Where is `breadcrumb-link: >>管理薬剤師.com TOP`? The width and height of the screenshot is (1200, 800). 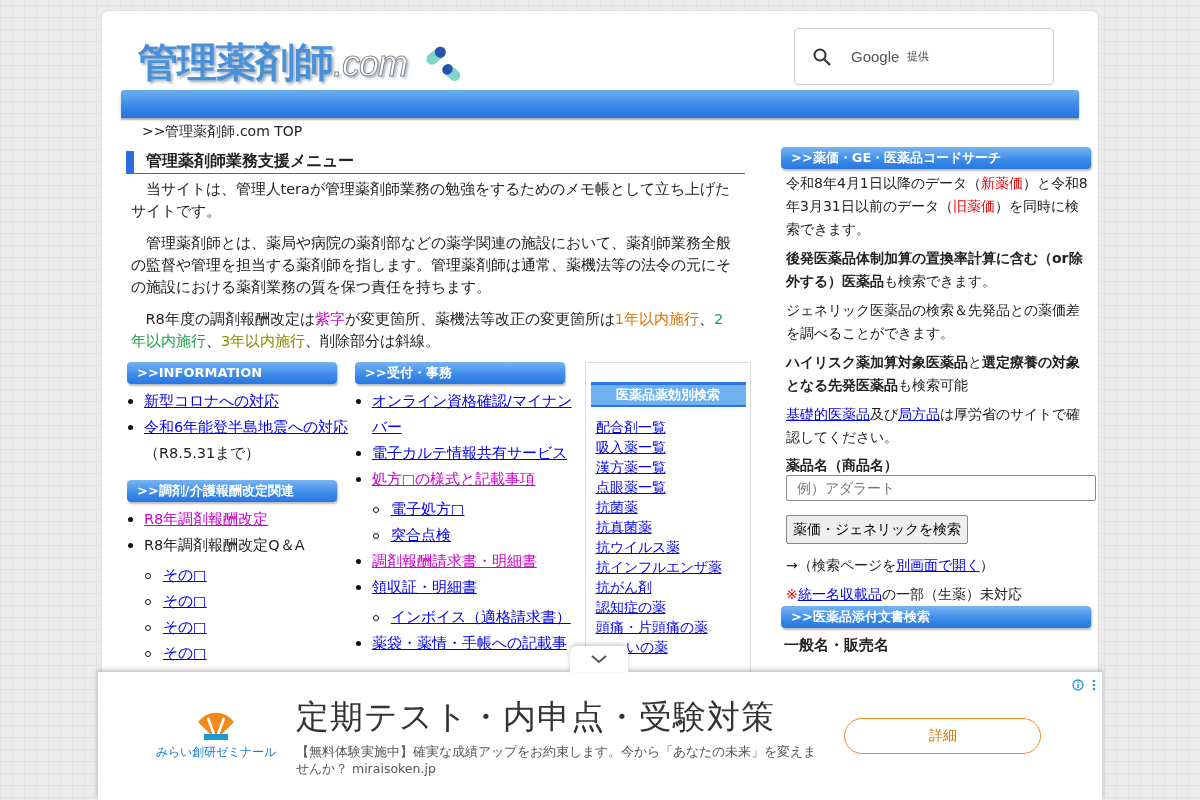
breadcrumb-link: >>管理薬剤師.com TOP is located at coordinates (222, 131).